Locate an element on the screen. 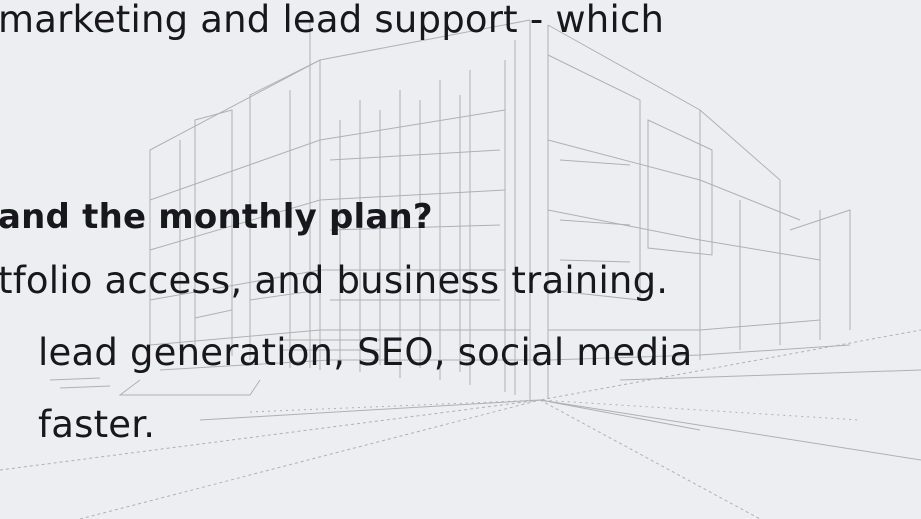  faq-answer-line-2: lead generation, SEO, social media is located at coordinates (365, 352).